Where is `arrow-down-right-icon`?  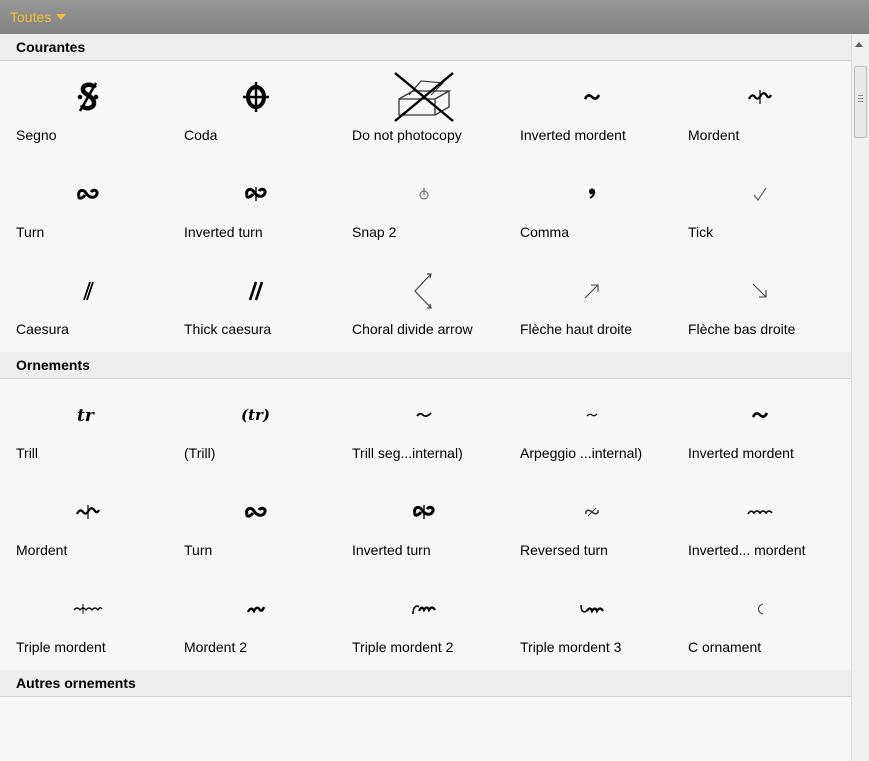
arrow-down-right-icon is located at coordinates (760, 291).